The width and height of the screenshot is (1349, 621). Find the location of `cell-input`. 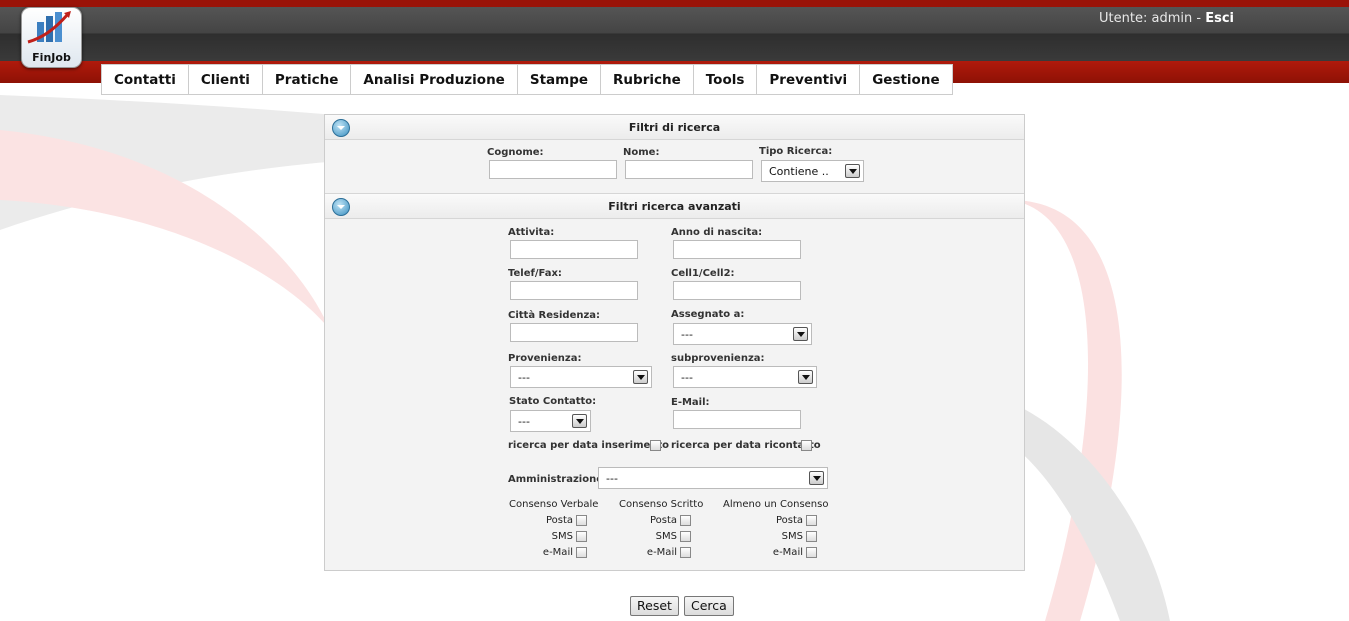

cell-input is located at coordinates (737, 290).